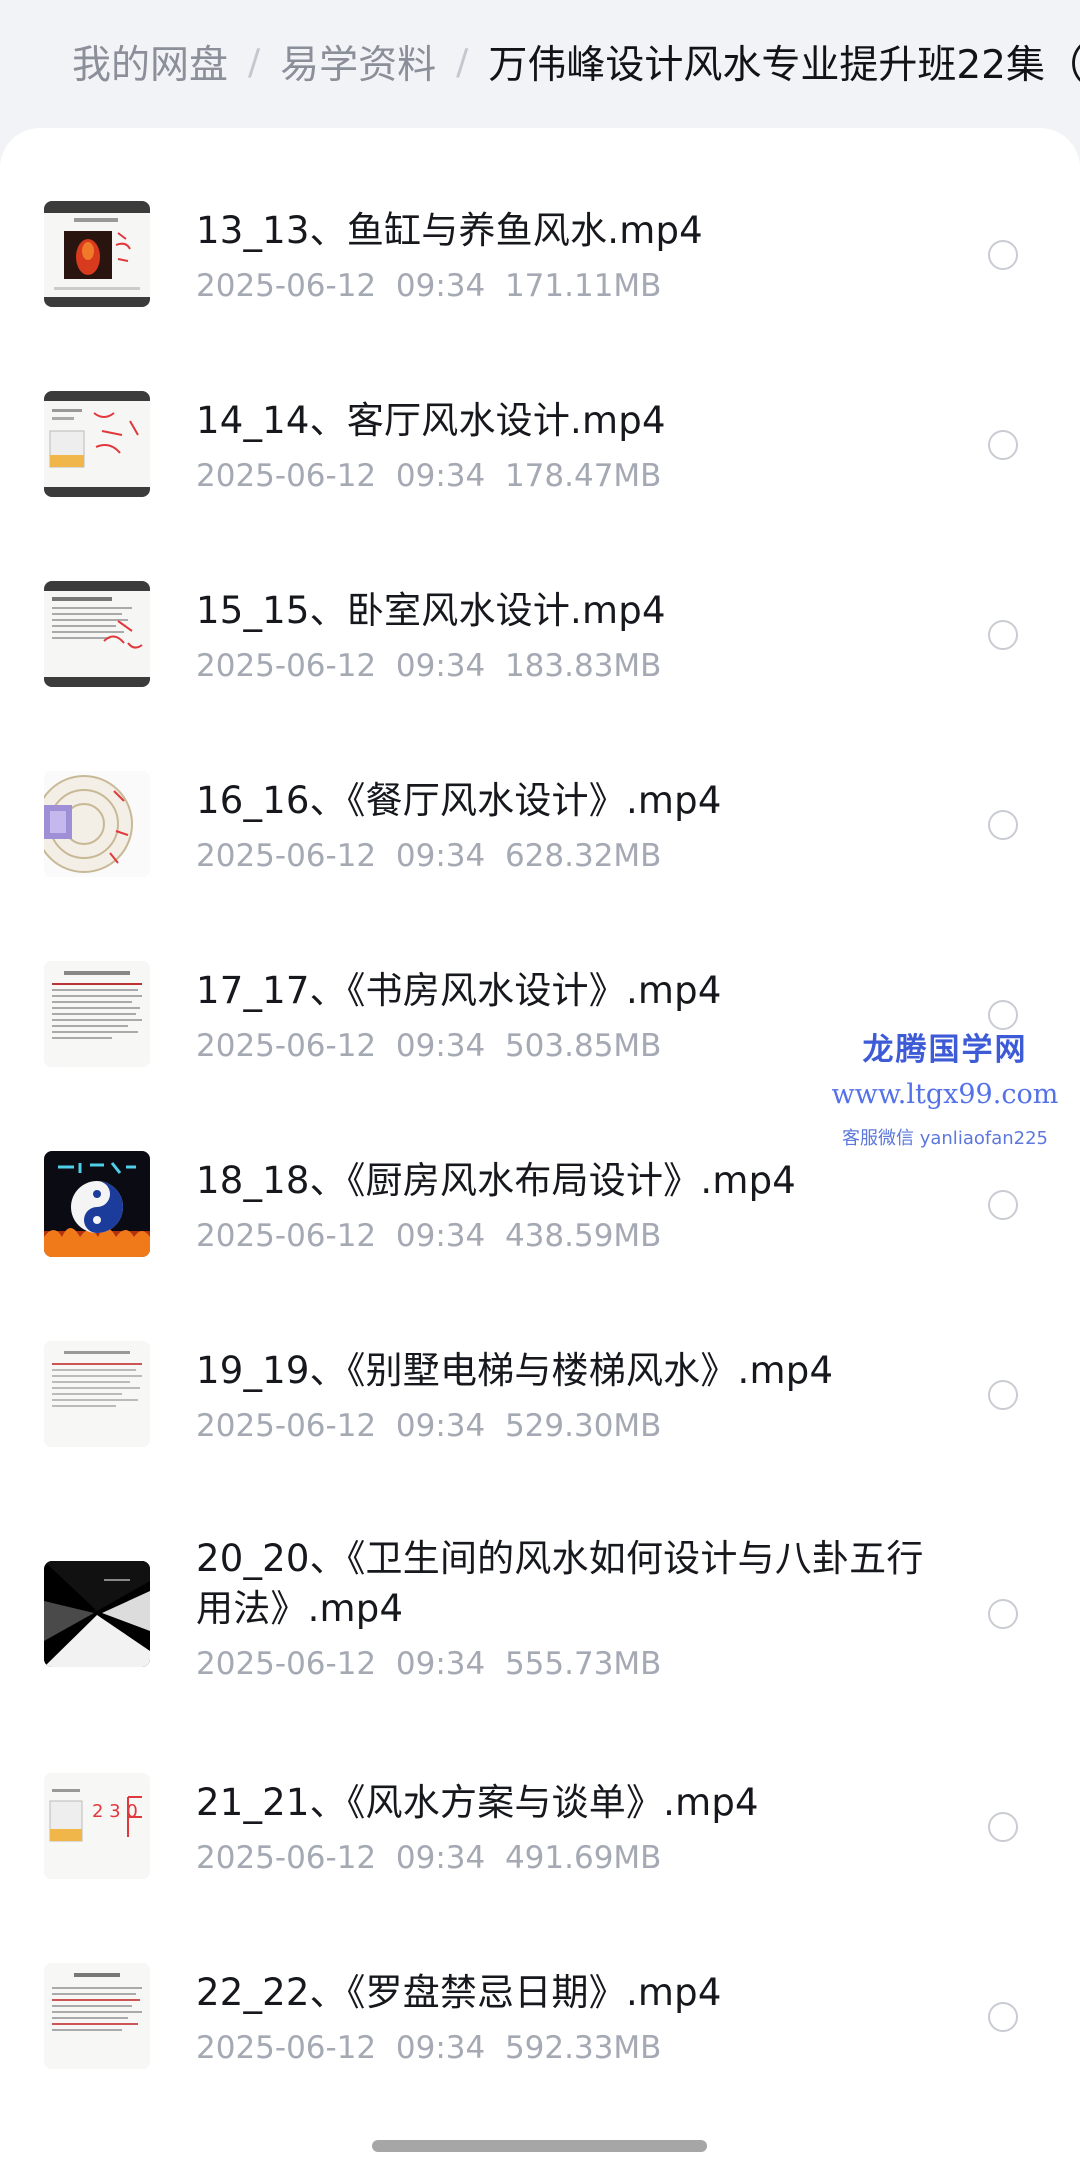  What do you see at coordinates (459, 990) in the screenshot?
I see `file-name: 17_17、《书房风水设计》.mp4` at bounding box center [459, 990].